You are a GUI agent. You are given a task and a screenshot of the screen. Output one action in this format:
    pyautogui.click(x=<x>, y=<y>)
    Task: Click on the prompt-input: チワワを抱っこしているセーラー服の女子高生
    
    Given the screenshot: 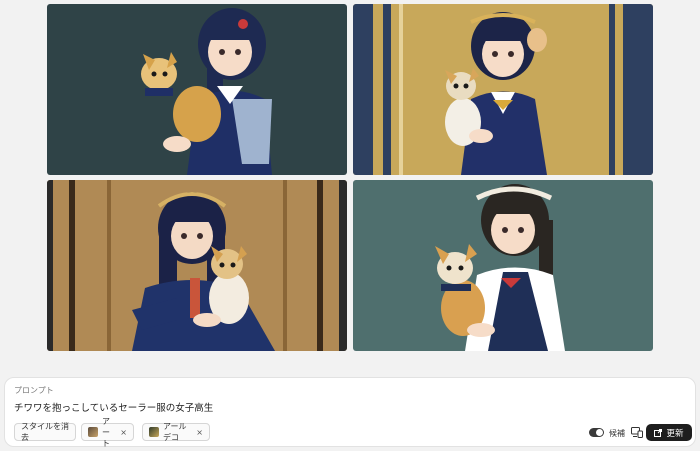 What is the action you would take?
    pyautogui.click(x=264, y=407)
    